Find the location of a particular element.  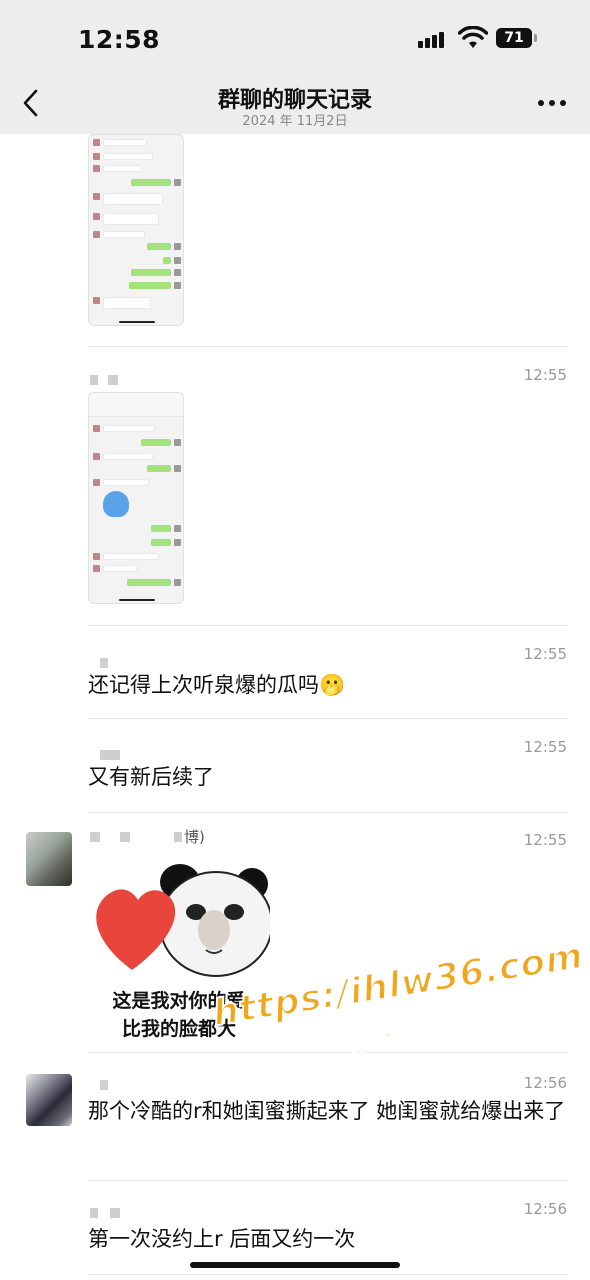

message-text: 又有新后续了 is located at coordinates (151, 777).